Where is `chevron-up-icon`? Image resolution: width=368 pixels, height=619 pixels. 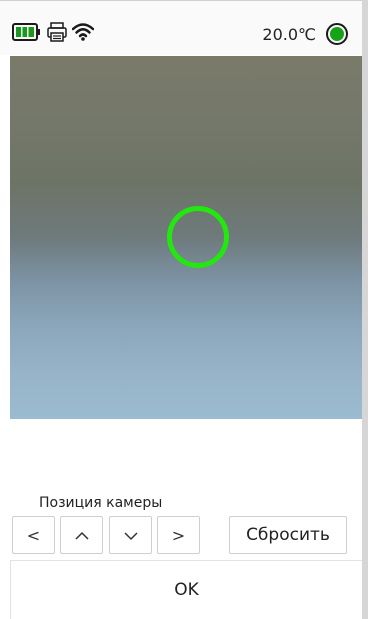 chevron-up-icon is located at coordinates (82, 535).